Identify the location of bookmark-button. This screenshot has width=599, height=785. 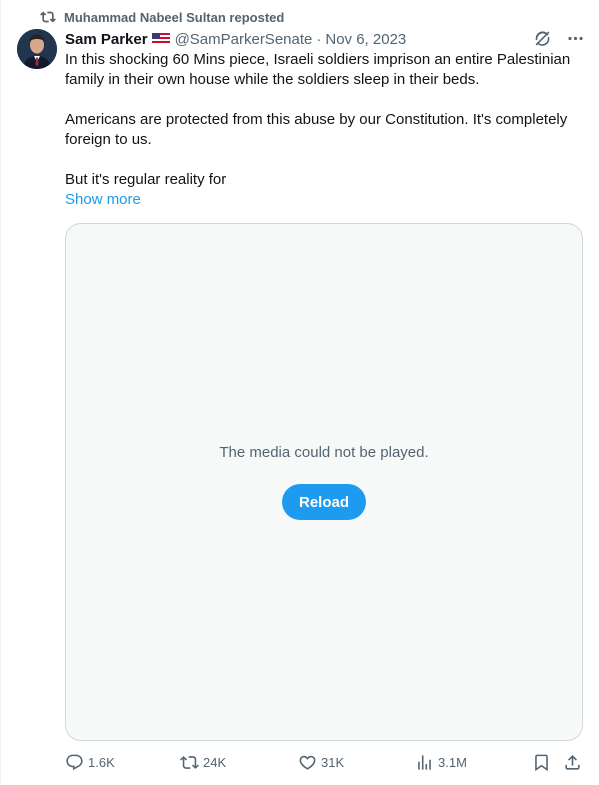
(541, 762).